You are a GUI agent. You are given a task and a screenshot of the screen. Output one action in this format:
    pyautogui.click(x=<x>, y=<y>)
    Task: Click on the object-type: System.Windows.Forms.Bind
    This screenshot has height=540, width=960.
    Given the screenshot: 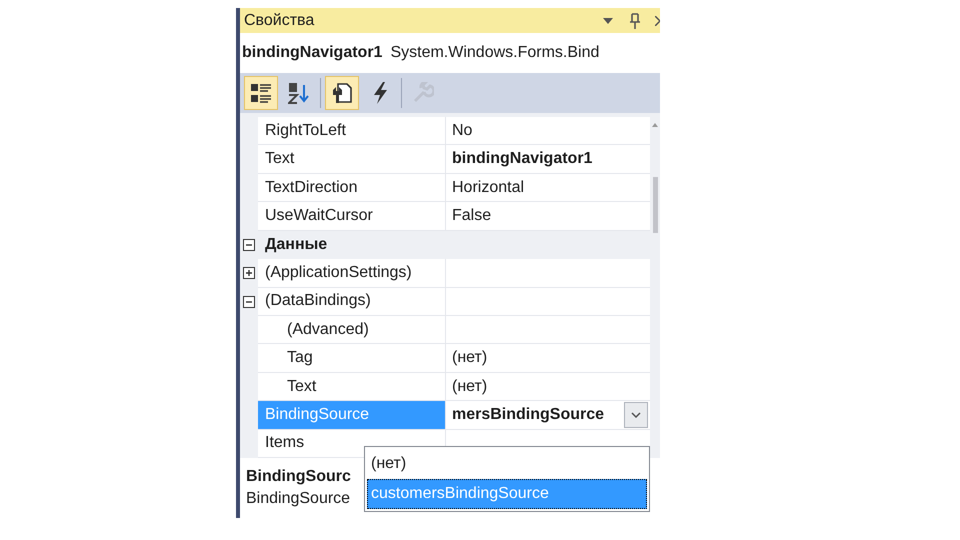 What is the action you would take?
    pyautogui.click(x=495, y=53)
    